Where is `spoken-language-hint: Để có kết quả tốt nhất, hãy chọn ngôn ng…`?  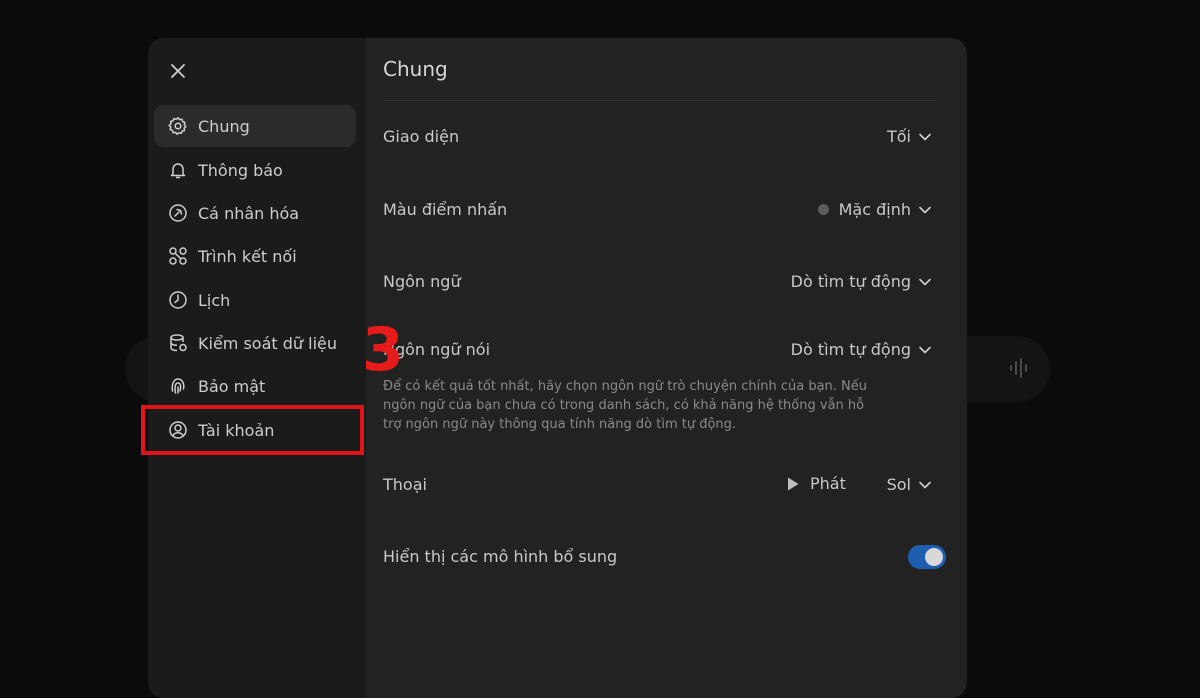 spoken-language-hint: Để có kết quả tốt nhất, hãy chọn ngôn ng… is located at coordinates (625, 405).